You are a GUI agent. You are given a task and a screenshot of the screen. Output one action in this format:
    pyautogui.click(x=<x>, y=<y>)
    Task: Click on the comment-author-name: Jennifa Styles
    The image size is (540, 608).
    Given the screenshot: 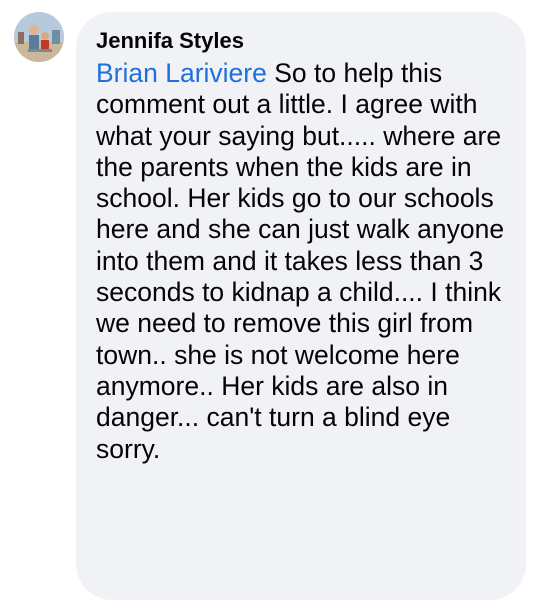 What is the action you would take?
    pyautogui.click(x=302, y=41)
    